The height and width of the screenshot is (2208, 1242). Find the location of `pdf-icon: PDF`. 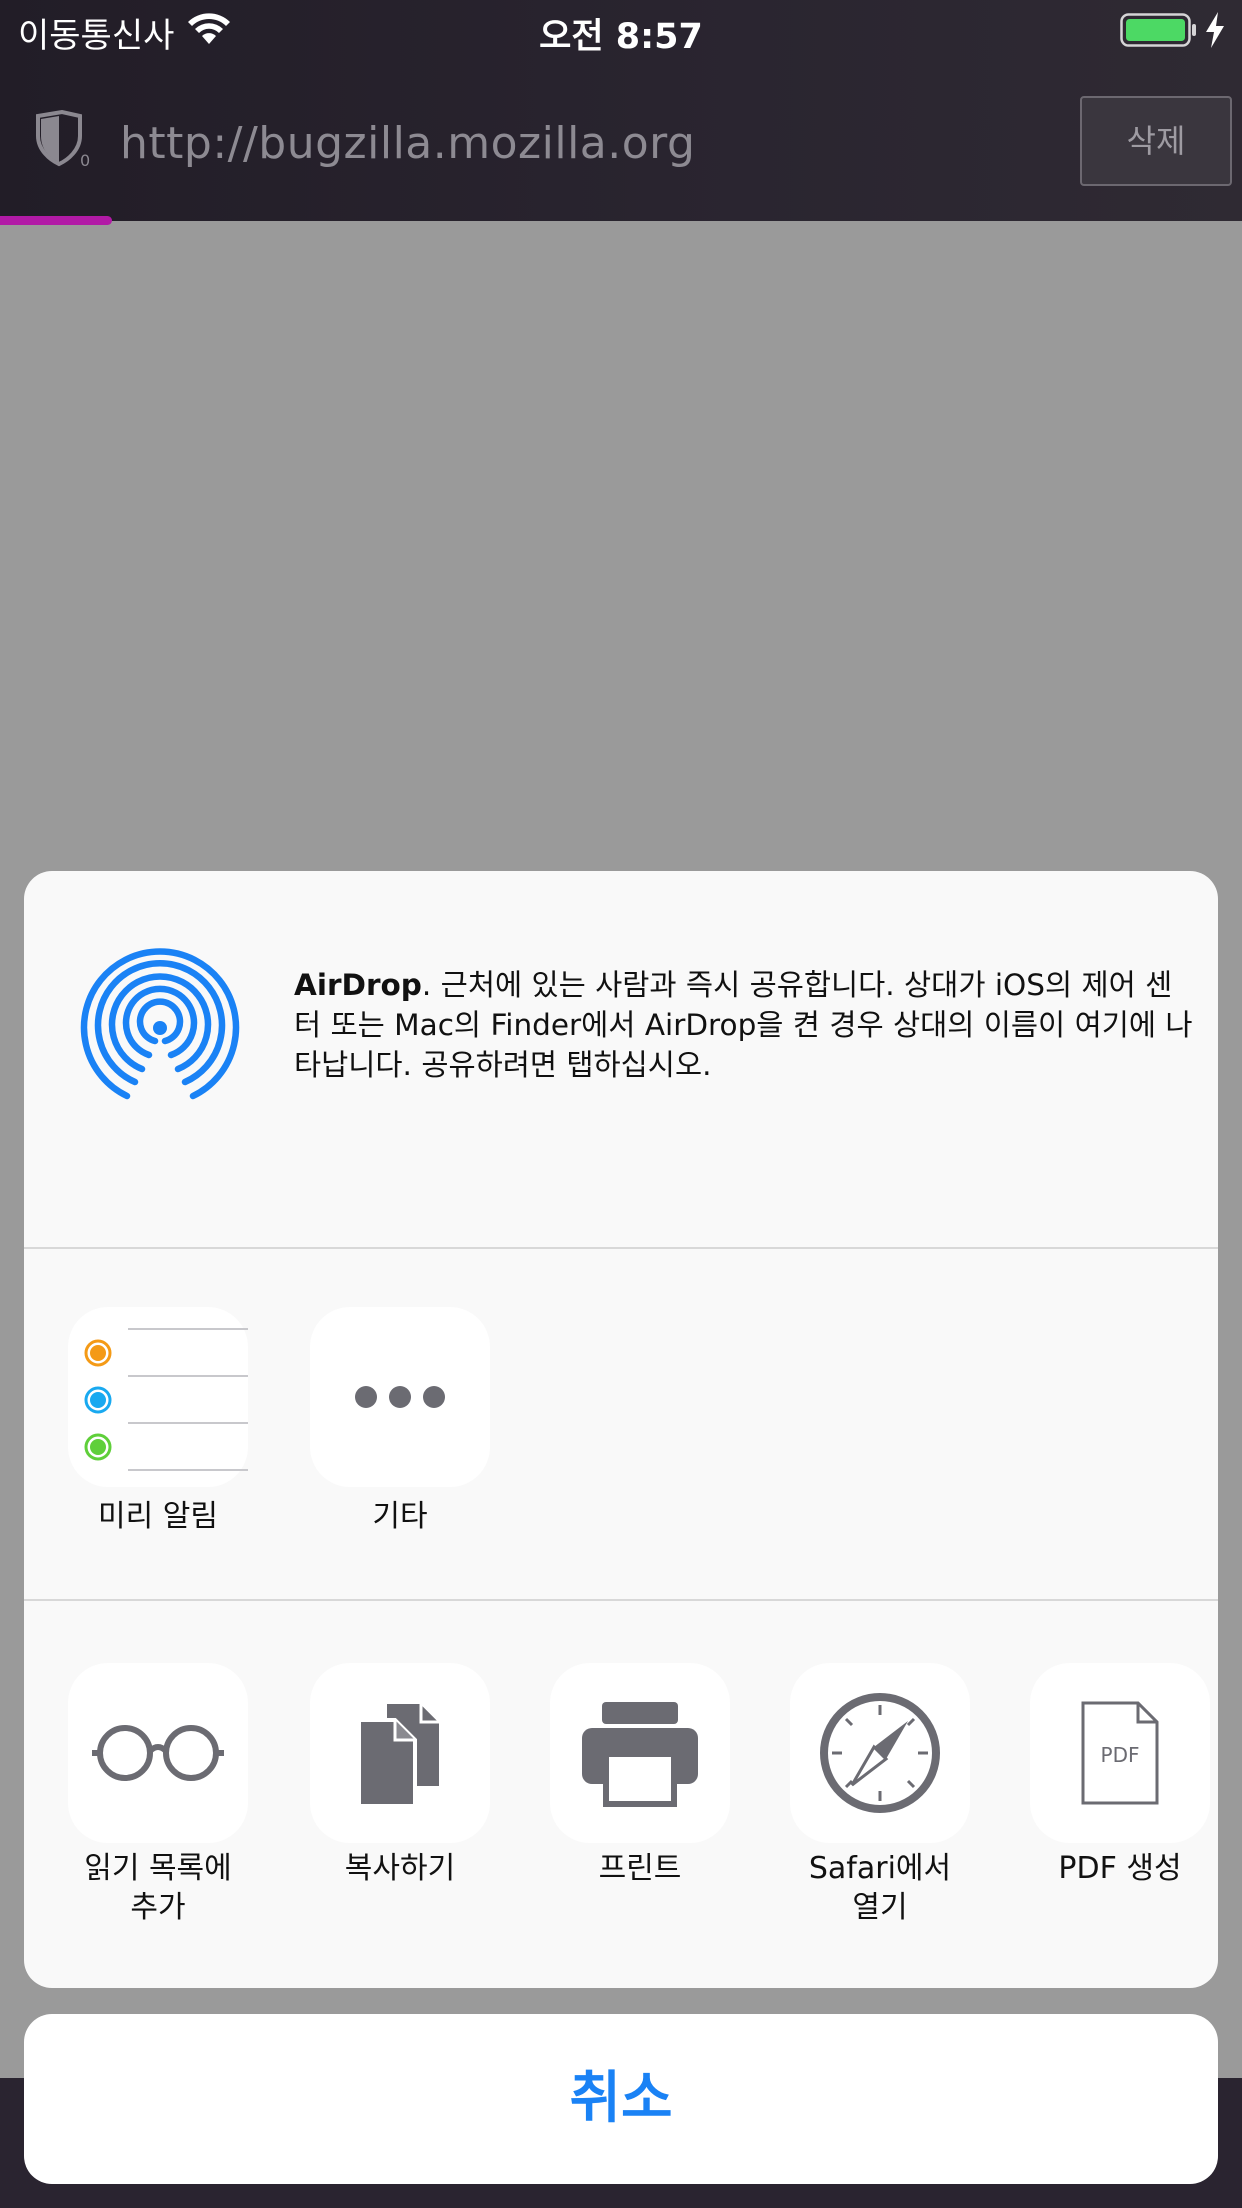

pdf-icon: PDF is located at coordinates (1120, 1753).